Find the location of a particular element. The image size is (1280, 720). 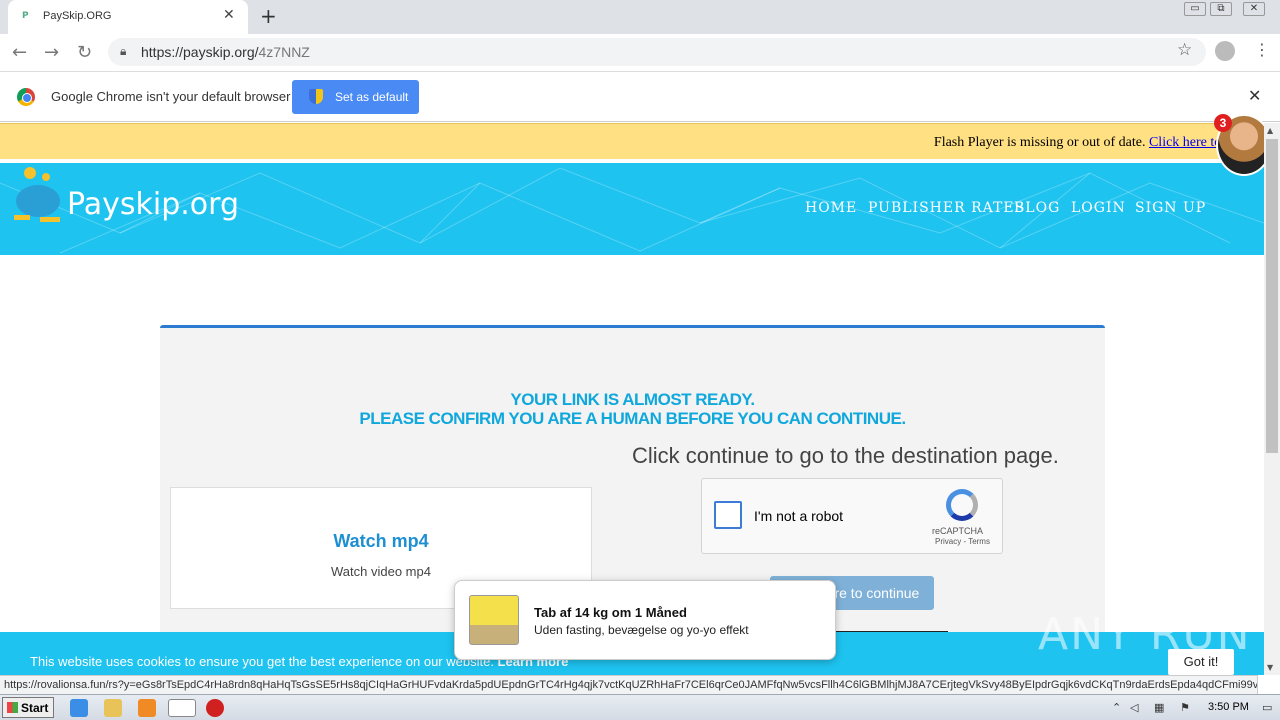

notification-product-image is located at coordinates (494, 620).